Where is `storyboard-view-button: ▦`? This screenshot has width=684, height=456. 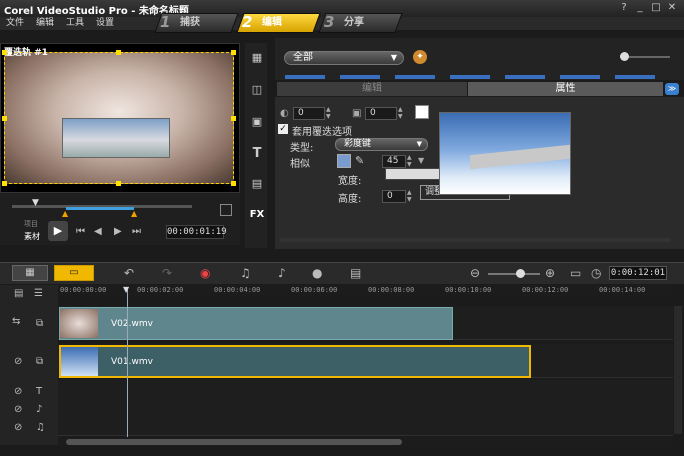
storyboard-view-button: ▦ is located at coordinates (30, 273).